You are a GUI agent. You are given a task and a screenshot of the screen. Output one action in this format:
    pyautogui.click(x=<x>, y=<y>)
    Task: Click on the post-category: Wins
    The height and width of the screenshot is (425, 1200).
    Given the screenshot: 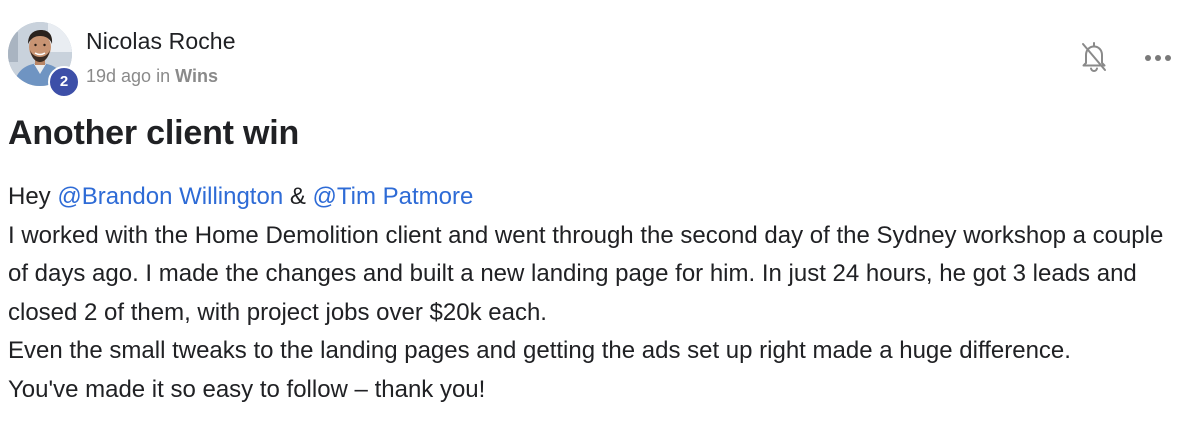 What is the action you would take?
    pyautogui.click(x=196, y=76)
    